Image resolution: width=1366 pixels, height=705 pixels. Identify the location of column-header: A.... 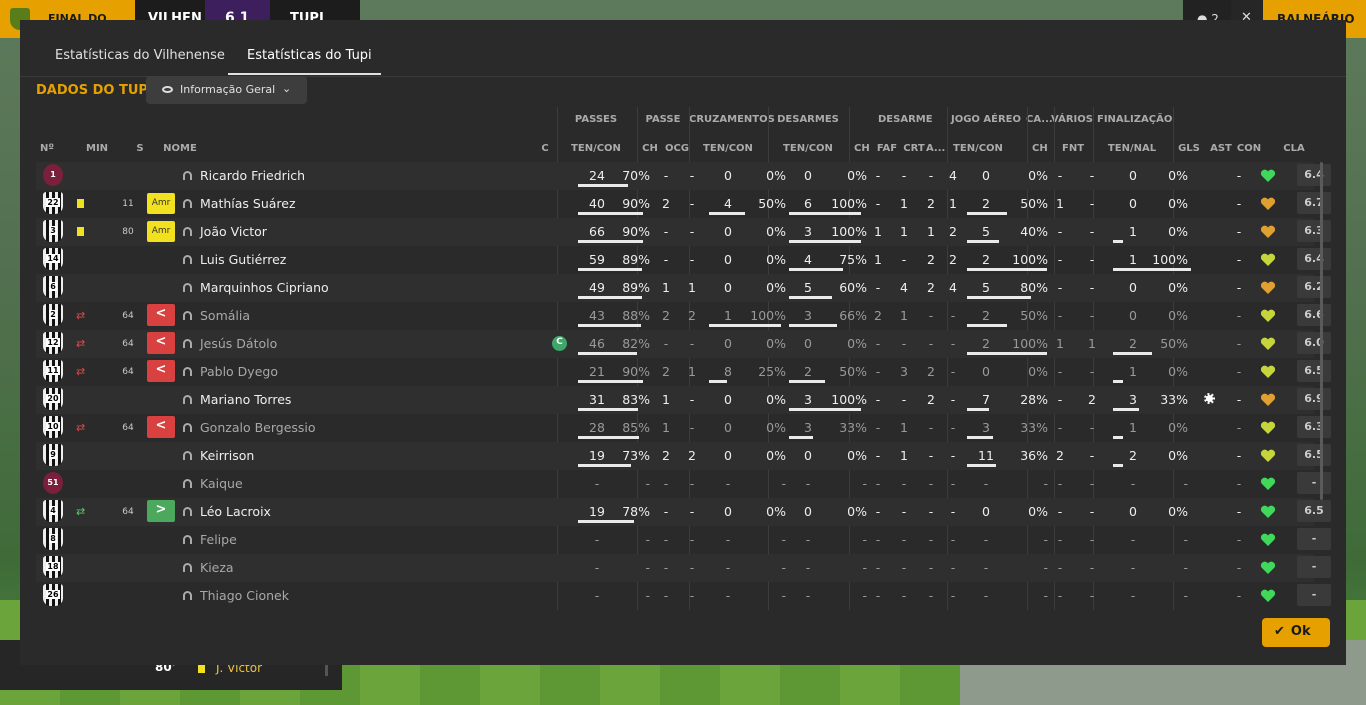
(936, 148).